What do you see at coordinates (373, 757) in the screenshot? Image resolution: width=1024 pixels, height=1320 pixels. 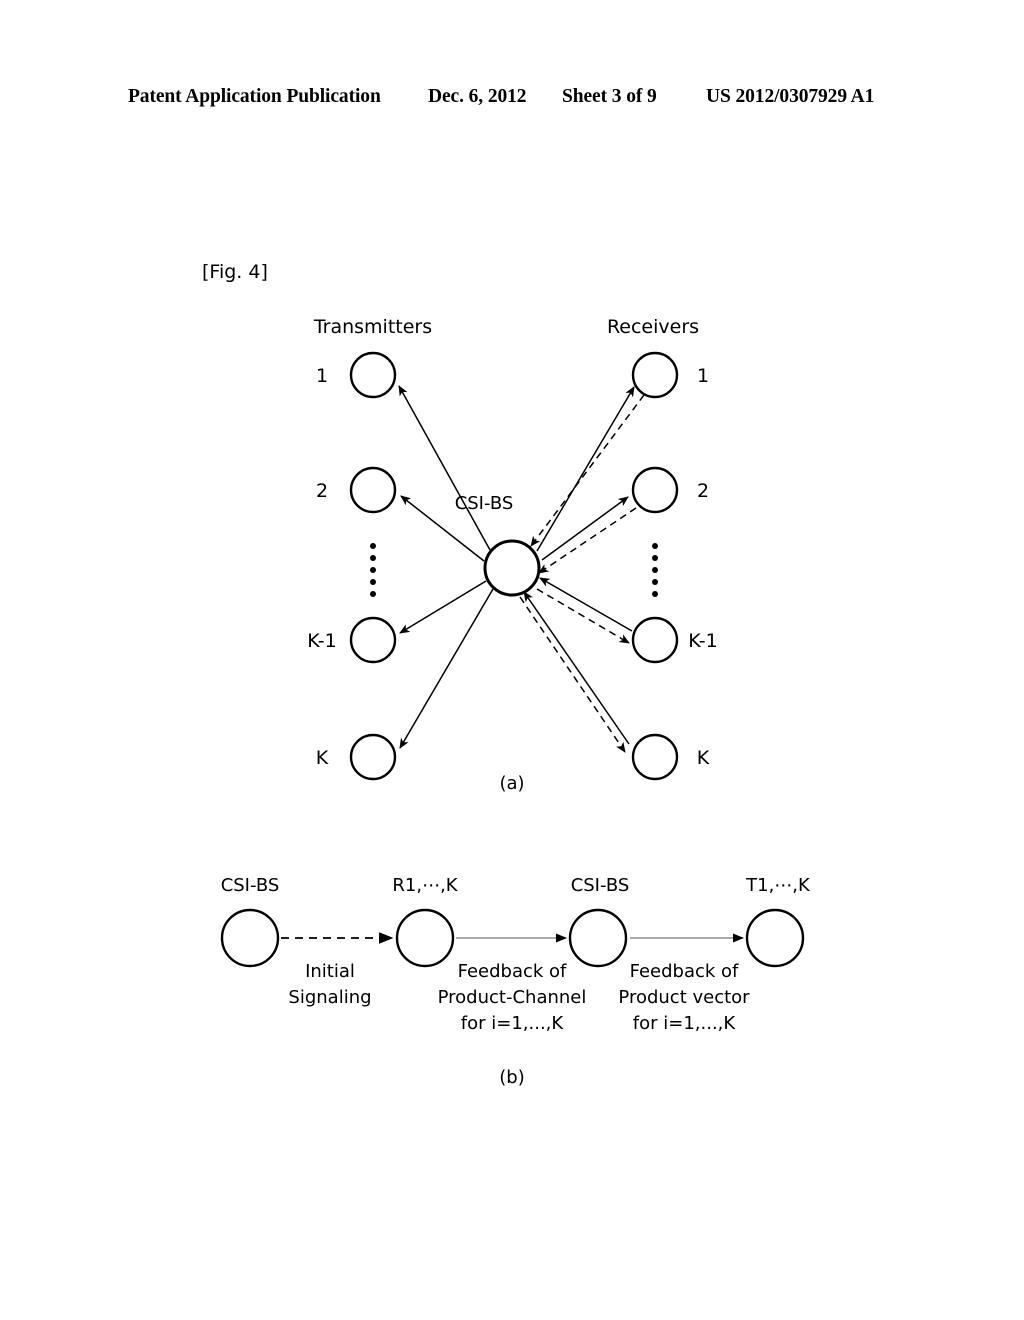 I see `transmitter-node-k` at bounding box center [373, 757].